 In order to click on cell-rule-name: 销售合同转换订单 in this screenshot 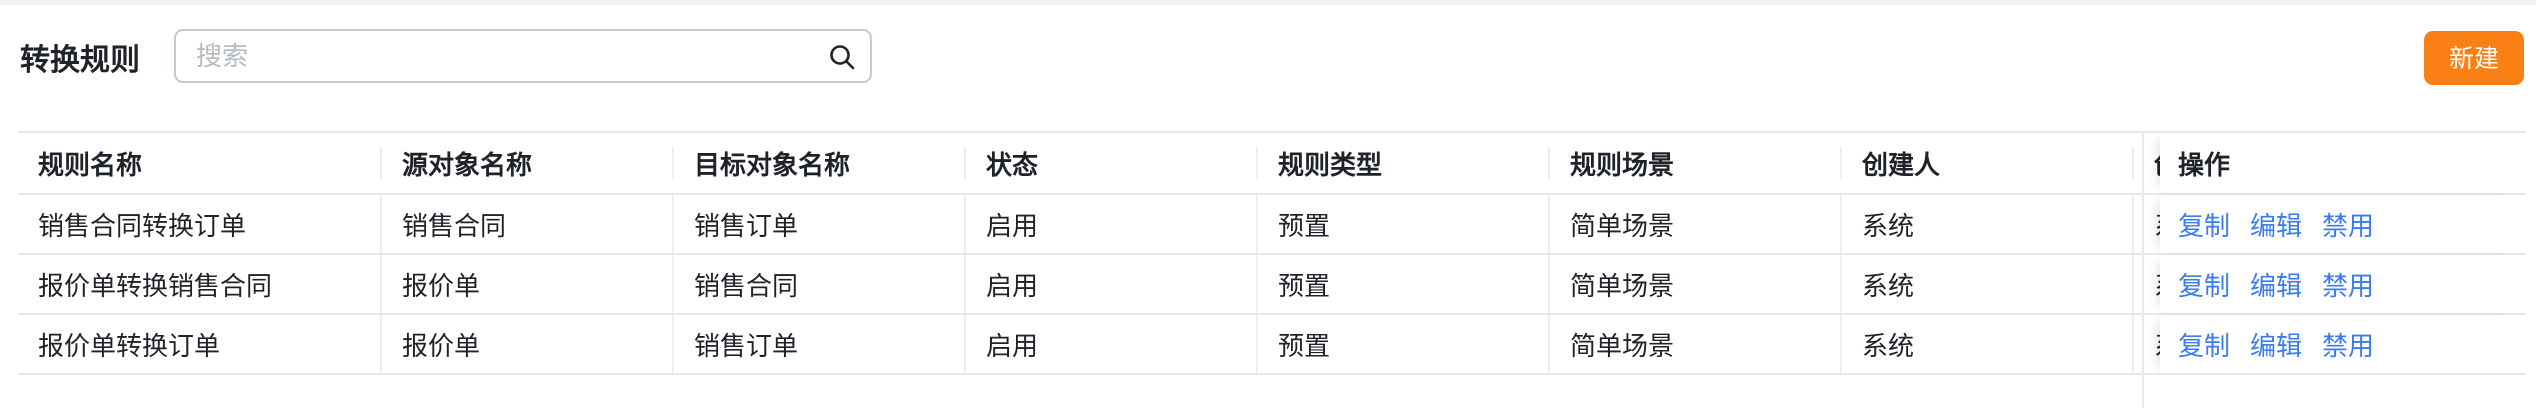, I will do `click(200, 224)`.